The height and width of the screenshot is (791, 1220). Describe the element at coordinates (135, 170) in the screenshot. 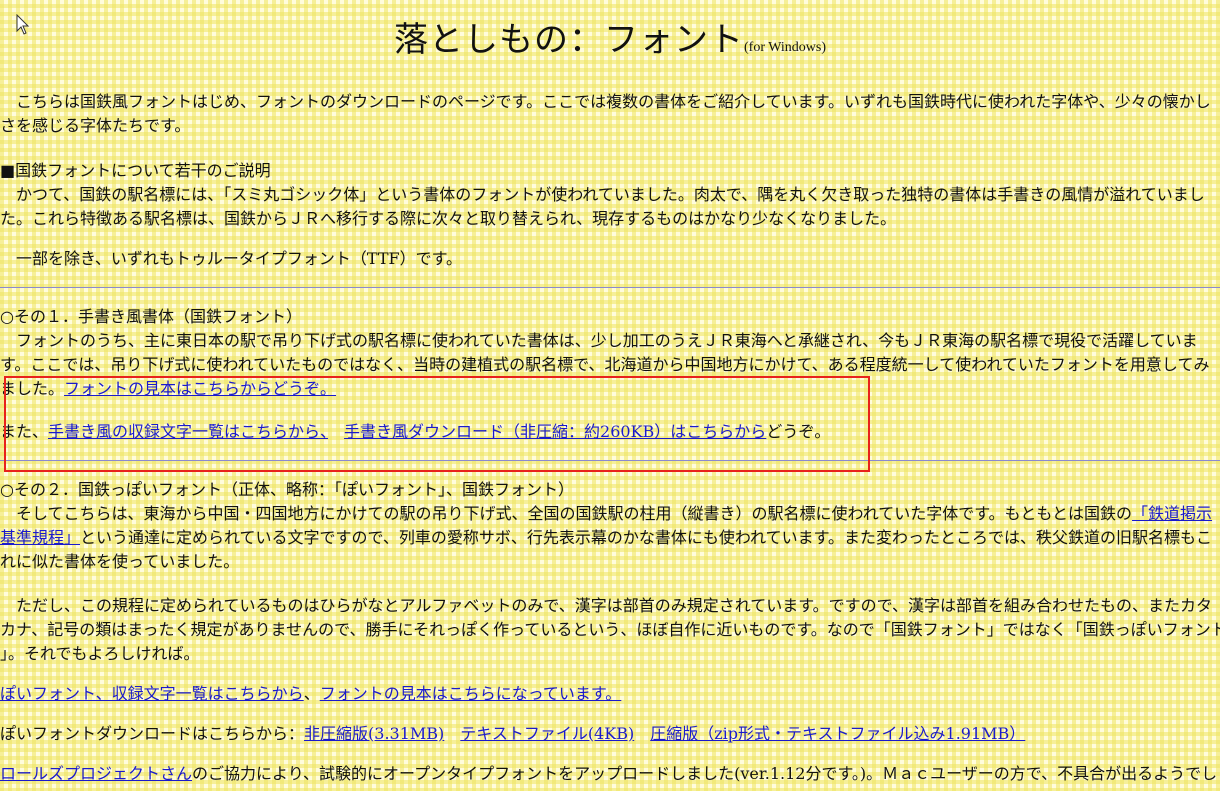

I see `about-heading: ■国鉄フォントについて若干のご説明` at that location.